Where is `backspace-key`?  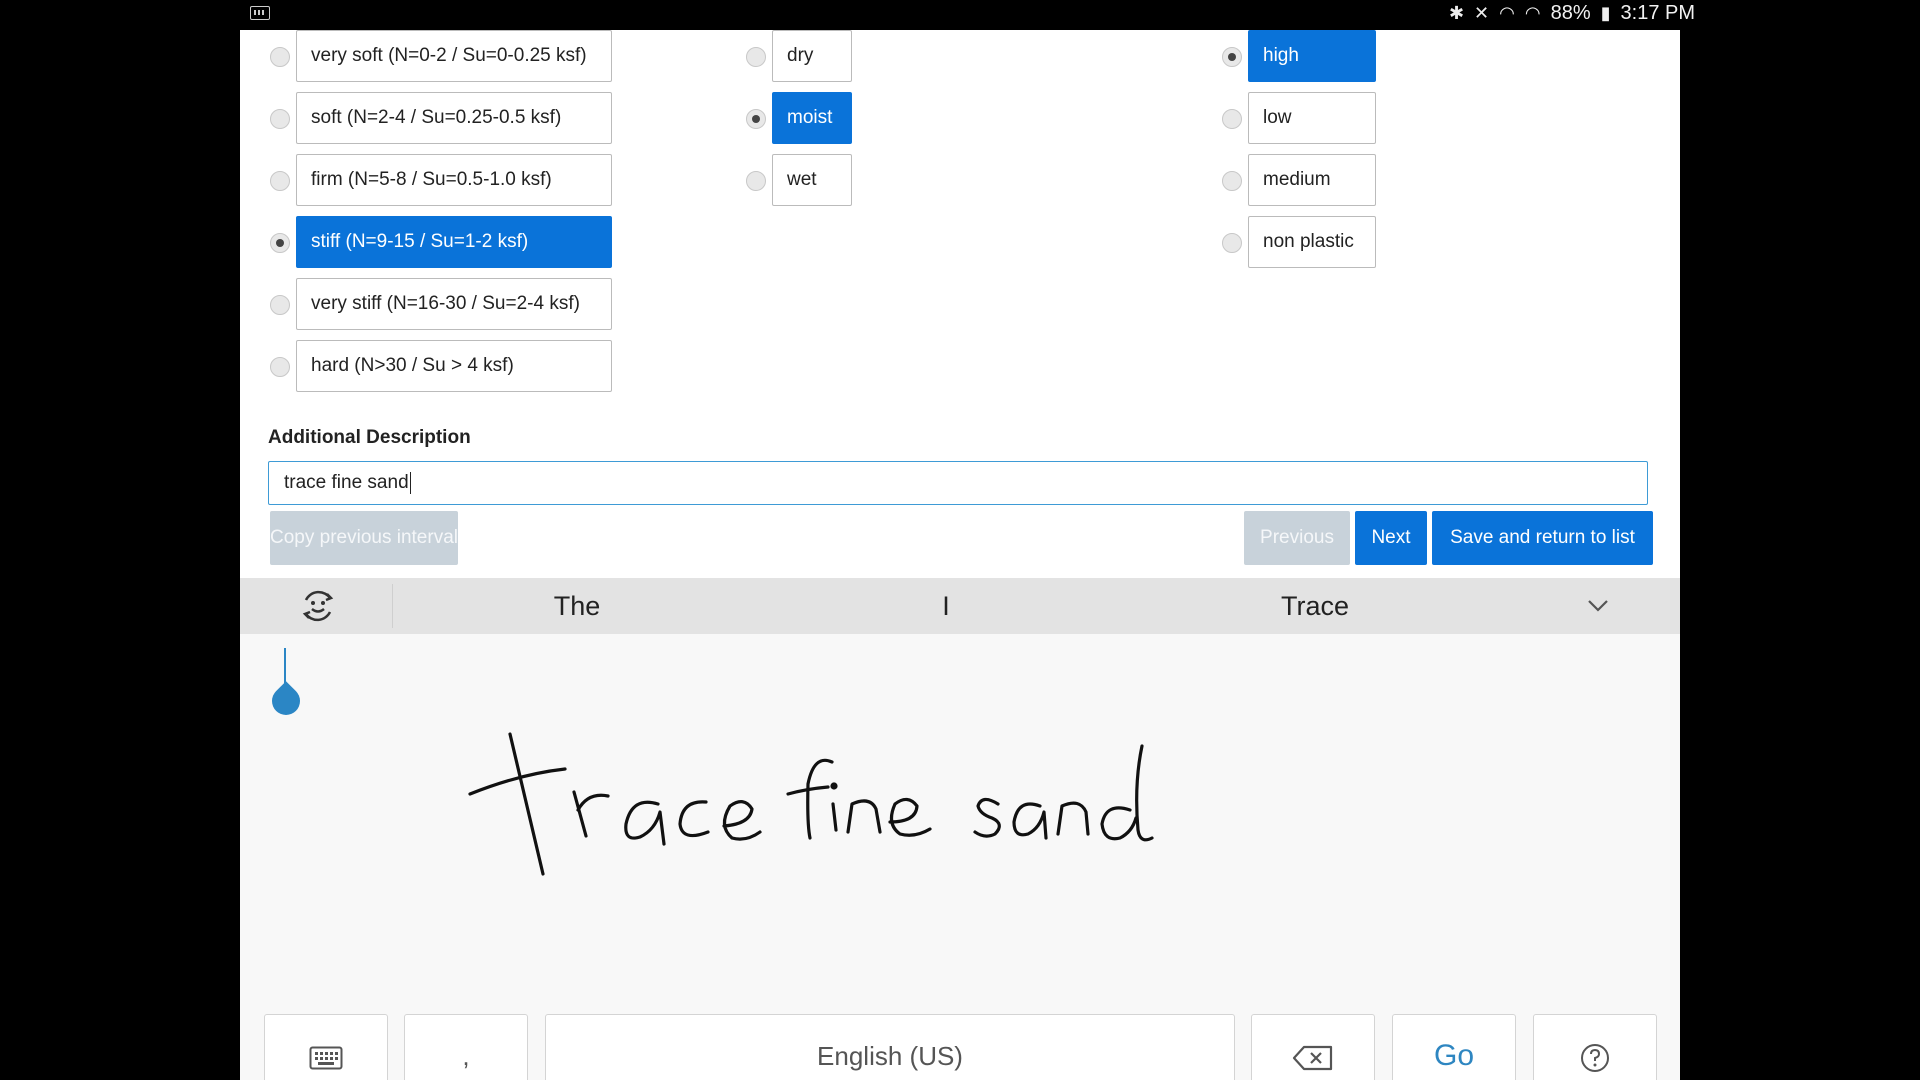 backspace-key is located at coordinates (1313, 1047).